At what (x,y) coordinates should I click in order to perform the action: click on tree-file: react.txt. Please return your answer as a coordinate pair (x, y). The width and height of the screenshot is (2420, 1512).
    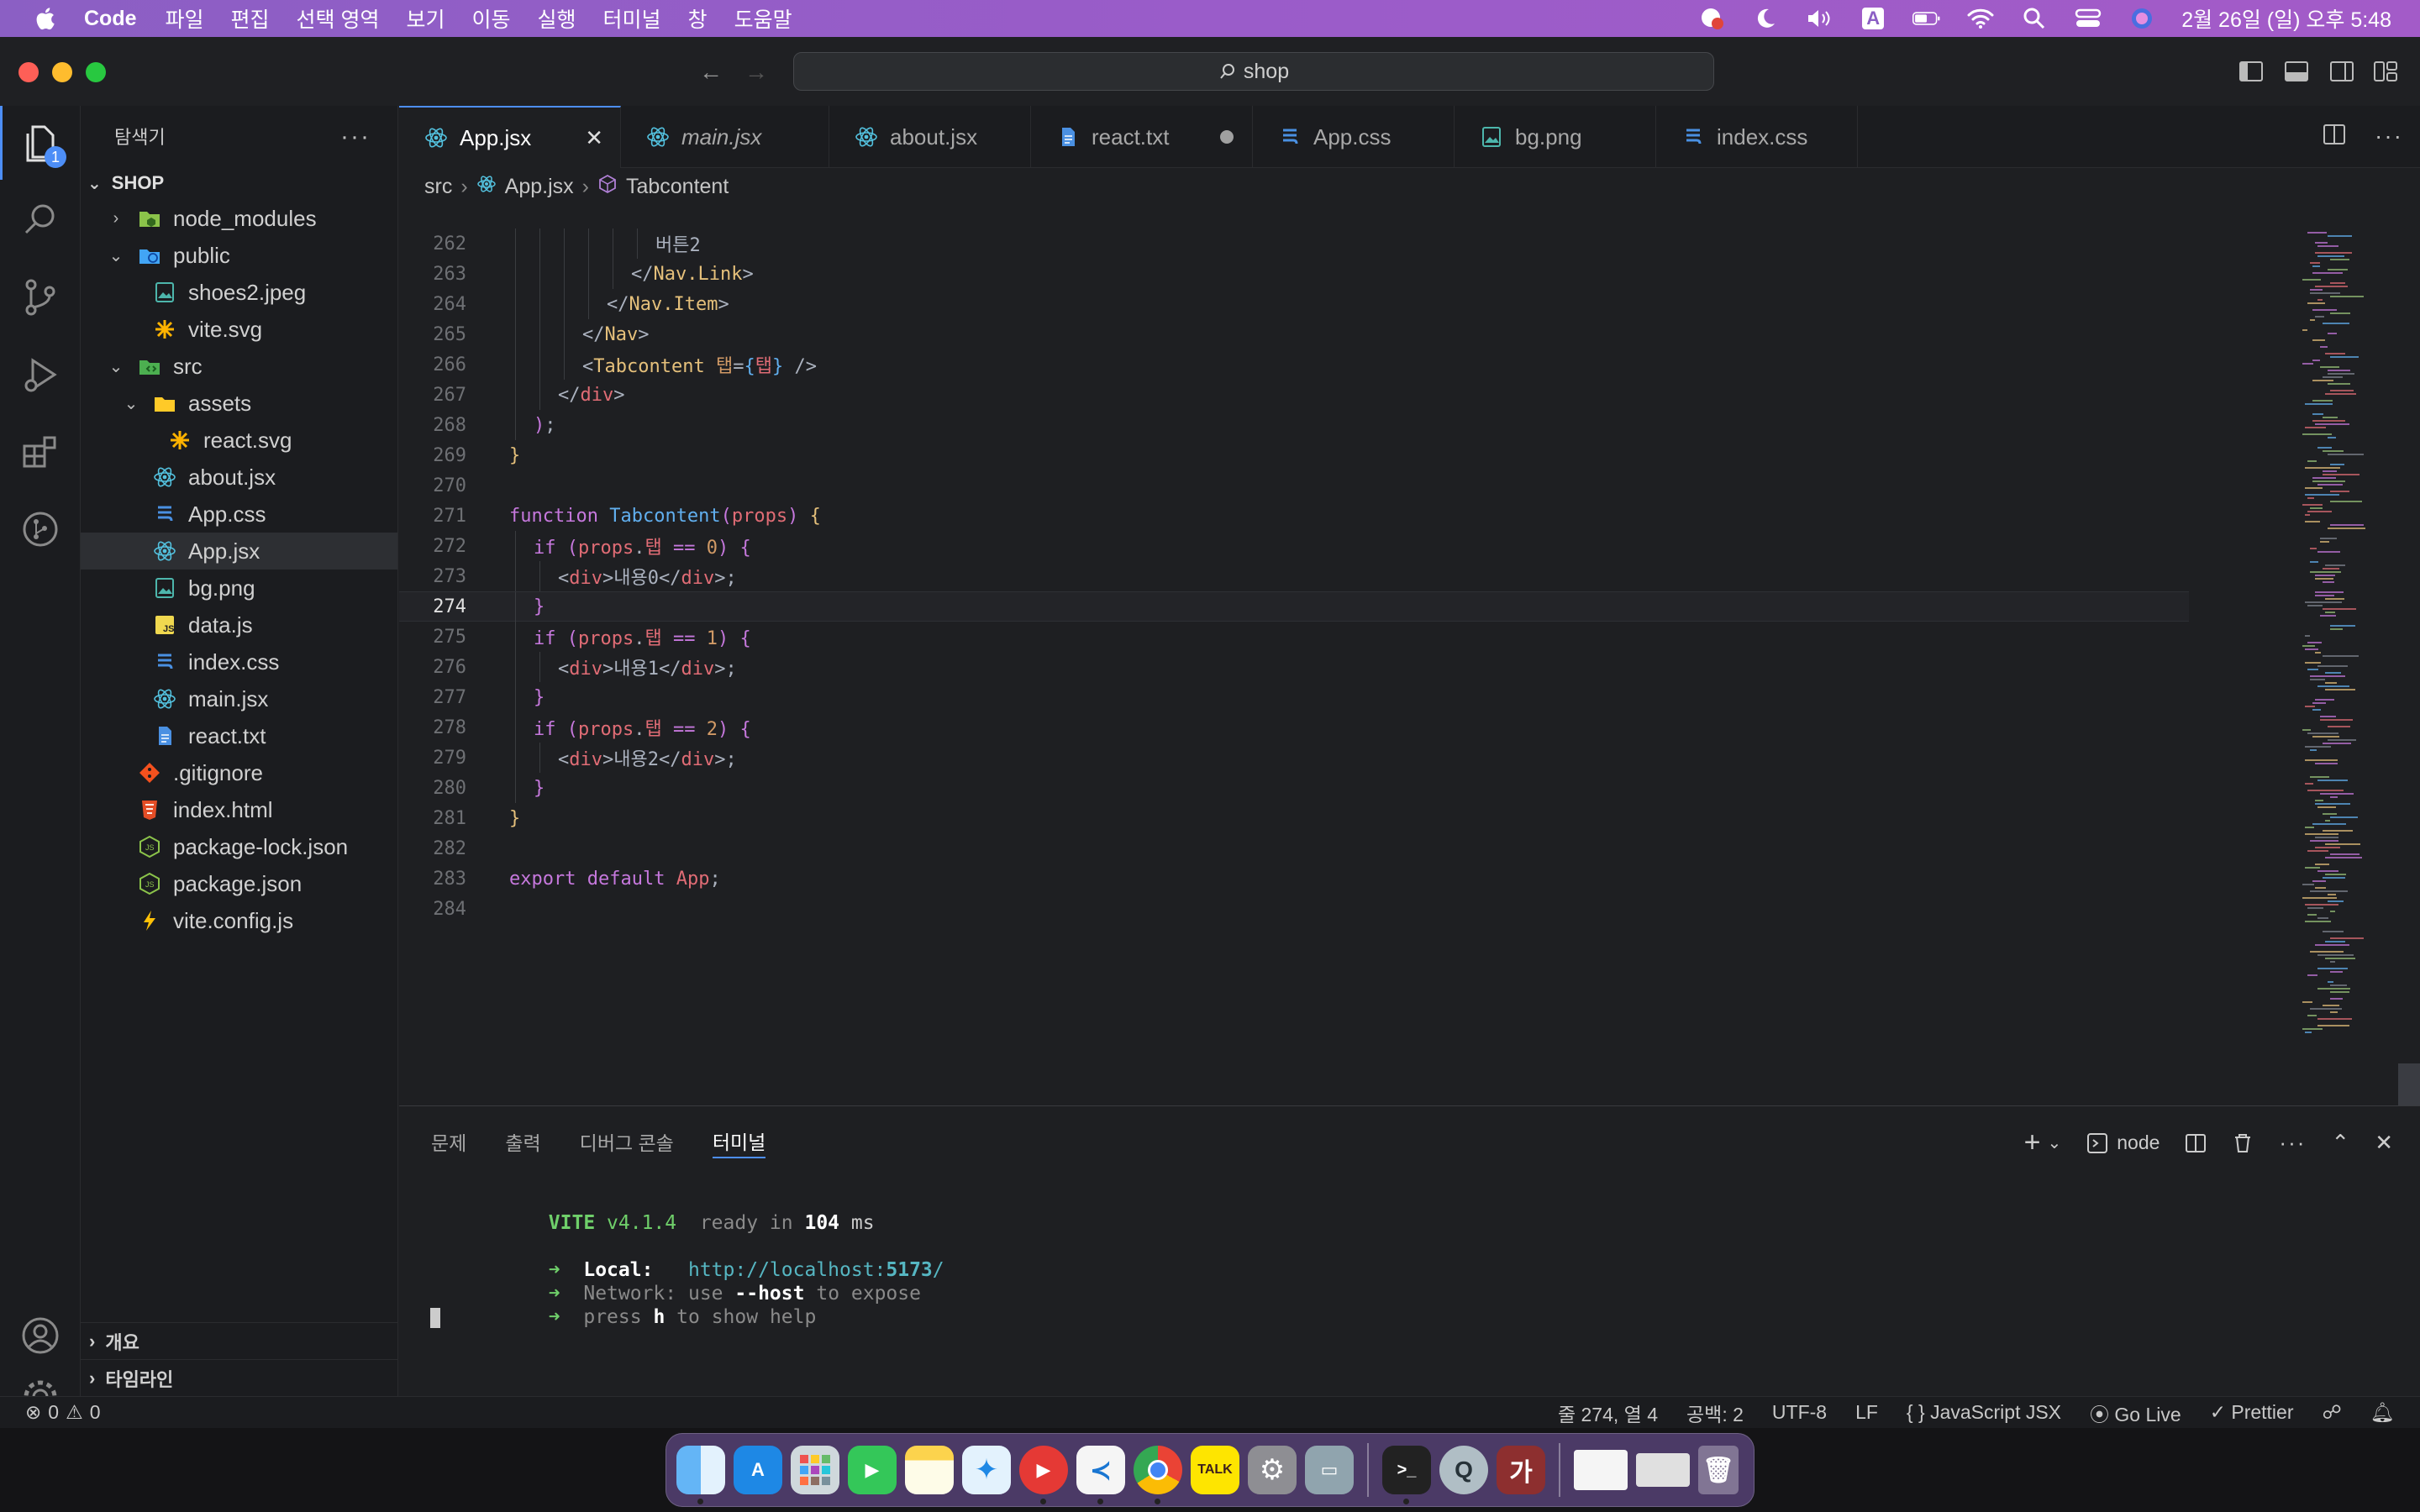
    Looking at the image, I should click on (239, 735).